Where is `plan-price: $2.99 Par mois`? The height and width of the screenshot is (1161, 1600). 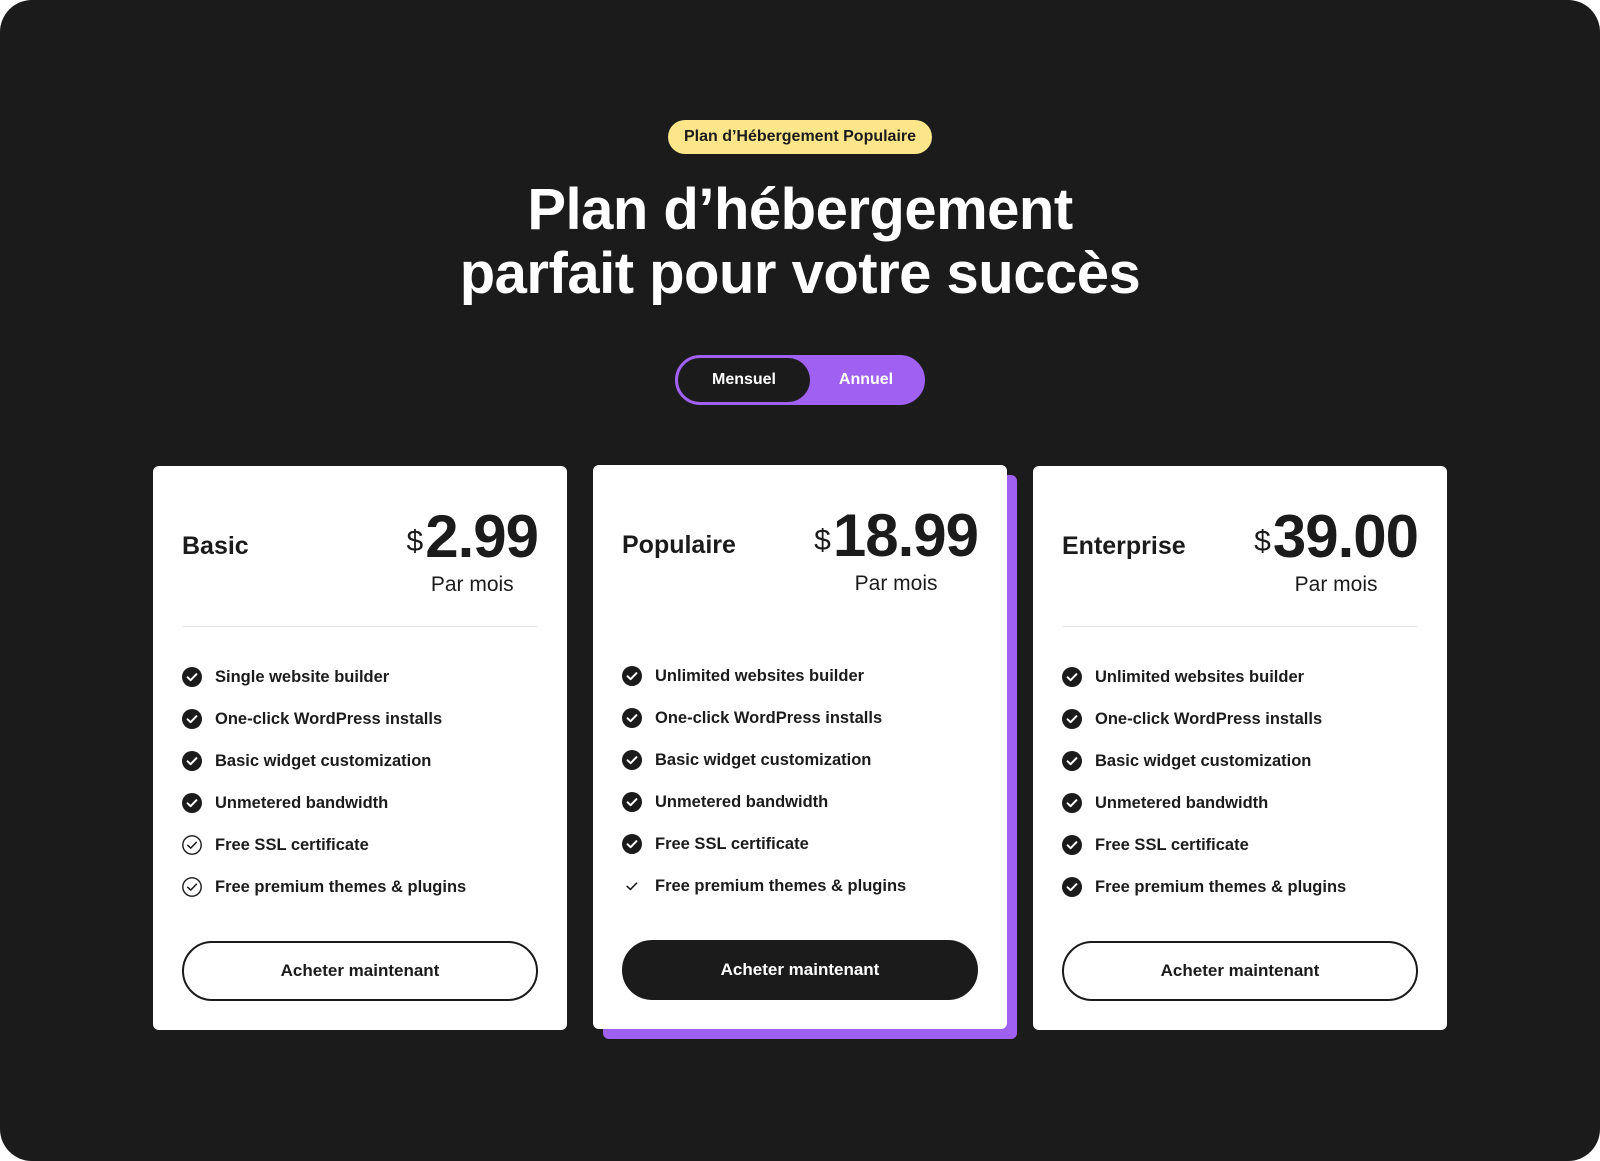
plan-price: $2.99 Par mois is located at coordinates (472, 549).